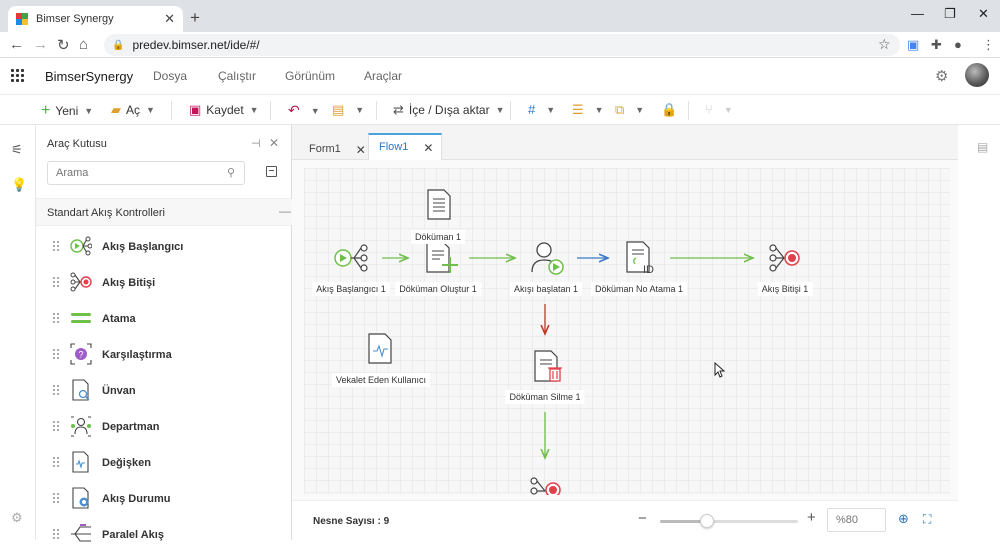 Image resolution: width=1000 pixels, height=553 pixels. Describe the element at coordinates (988, 45) in the screenshot. I see `more-menu-icon: ⋮` at that location.